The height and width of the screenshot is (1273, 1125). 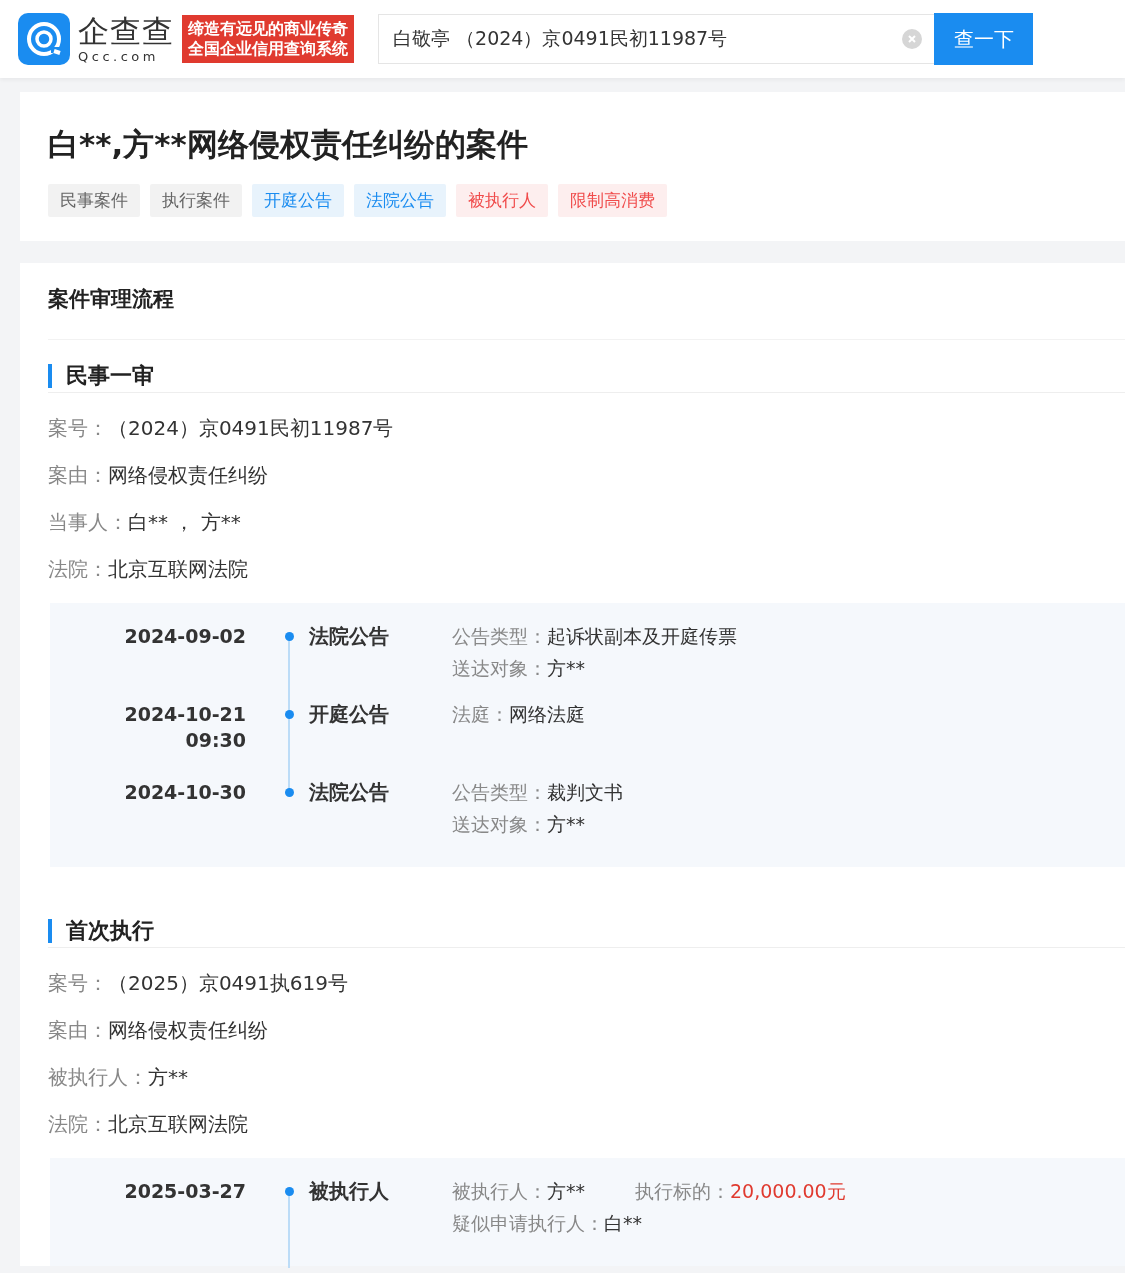 I want to click on field-text: 案号：（2024）京0491民初11987号, so click(x=221, y=428).